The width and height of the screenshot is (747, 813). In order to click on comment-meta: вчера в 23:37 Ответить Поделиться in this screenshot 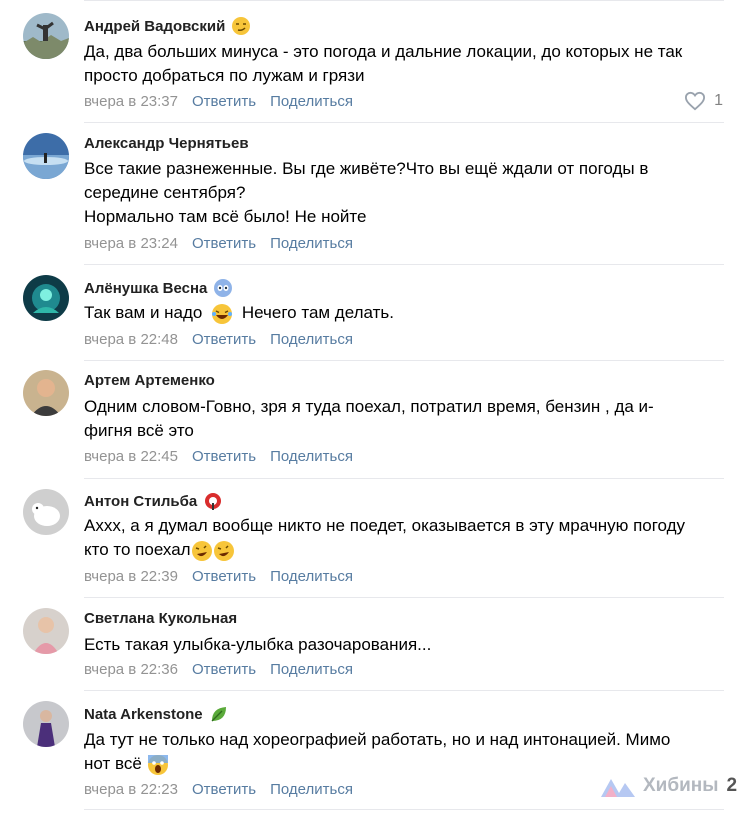, I will do `click(218, 101)`.